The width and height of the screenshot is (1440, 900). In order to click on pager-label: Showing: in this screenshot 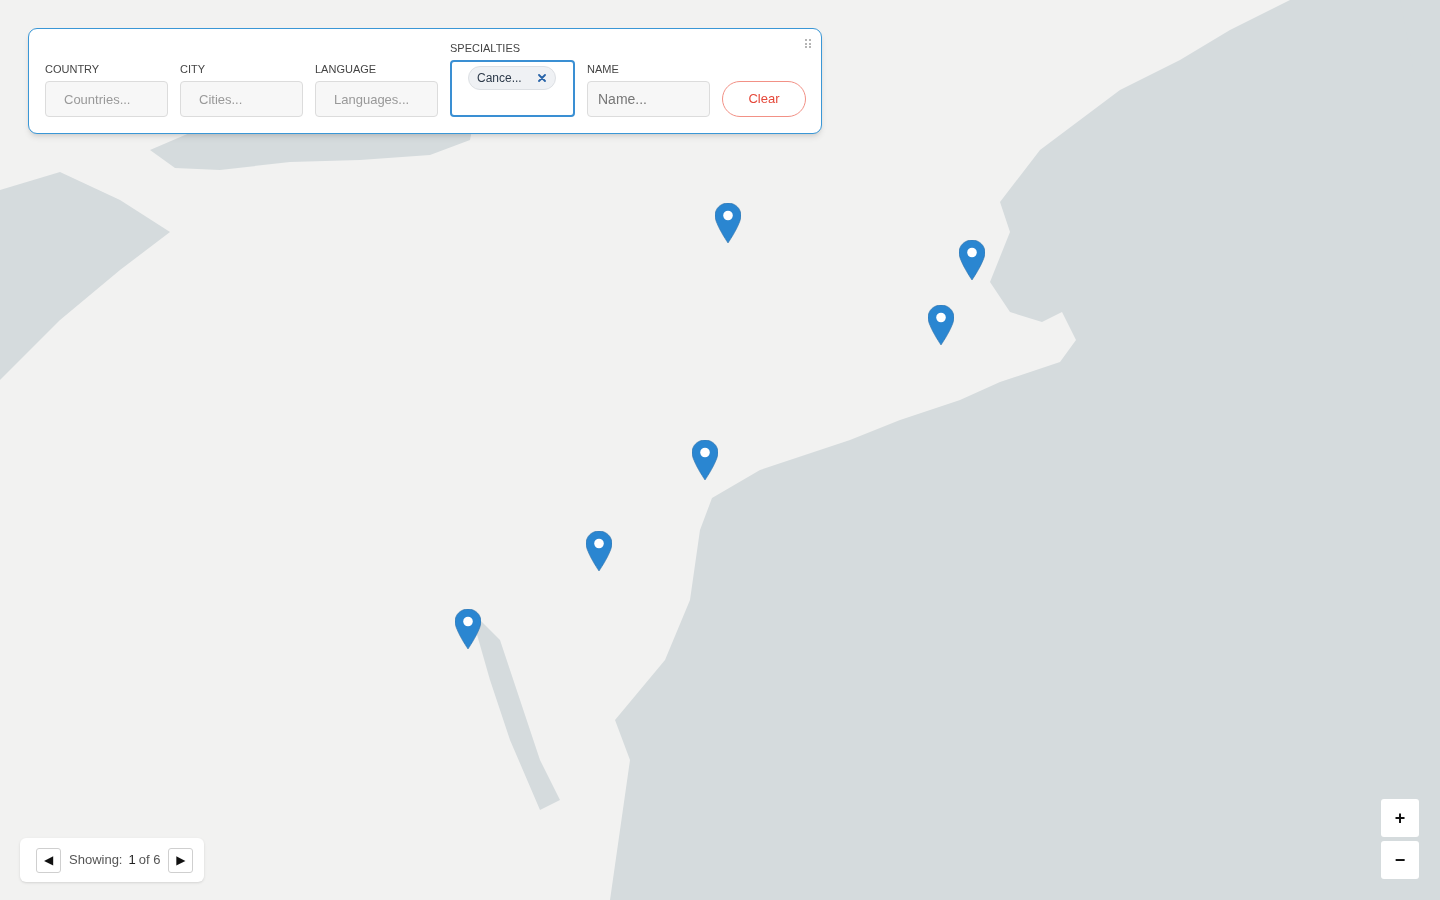, I will do `click(96, 860)`.